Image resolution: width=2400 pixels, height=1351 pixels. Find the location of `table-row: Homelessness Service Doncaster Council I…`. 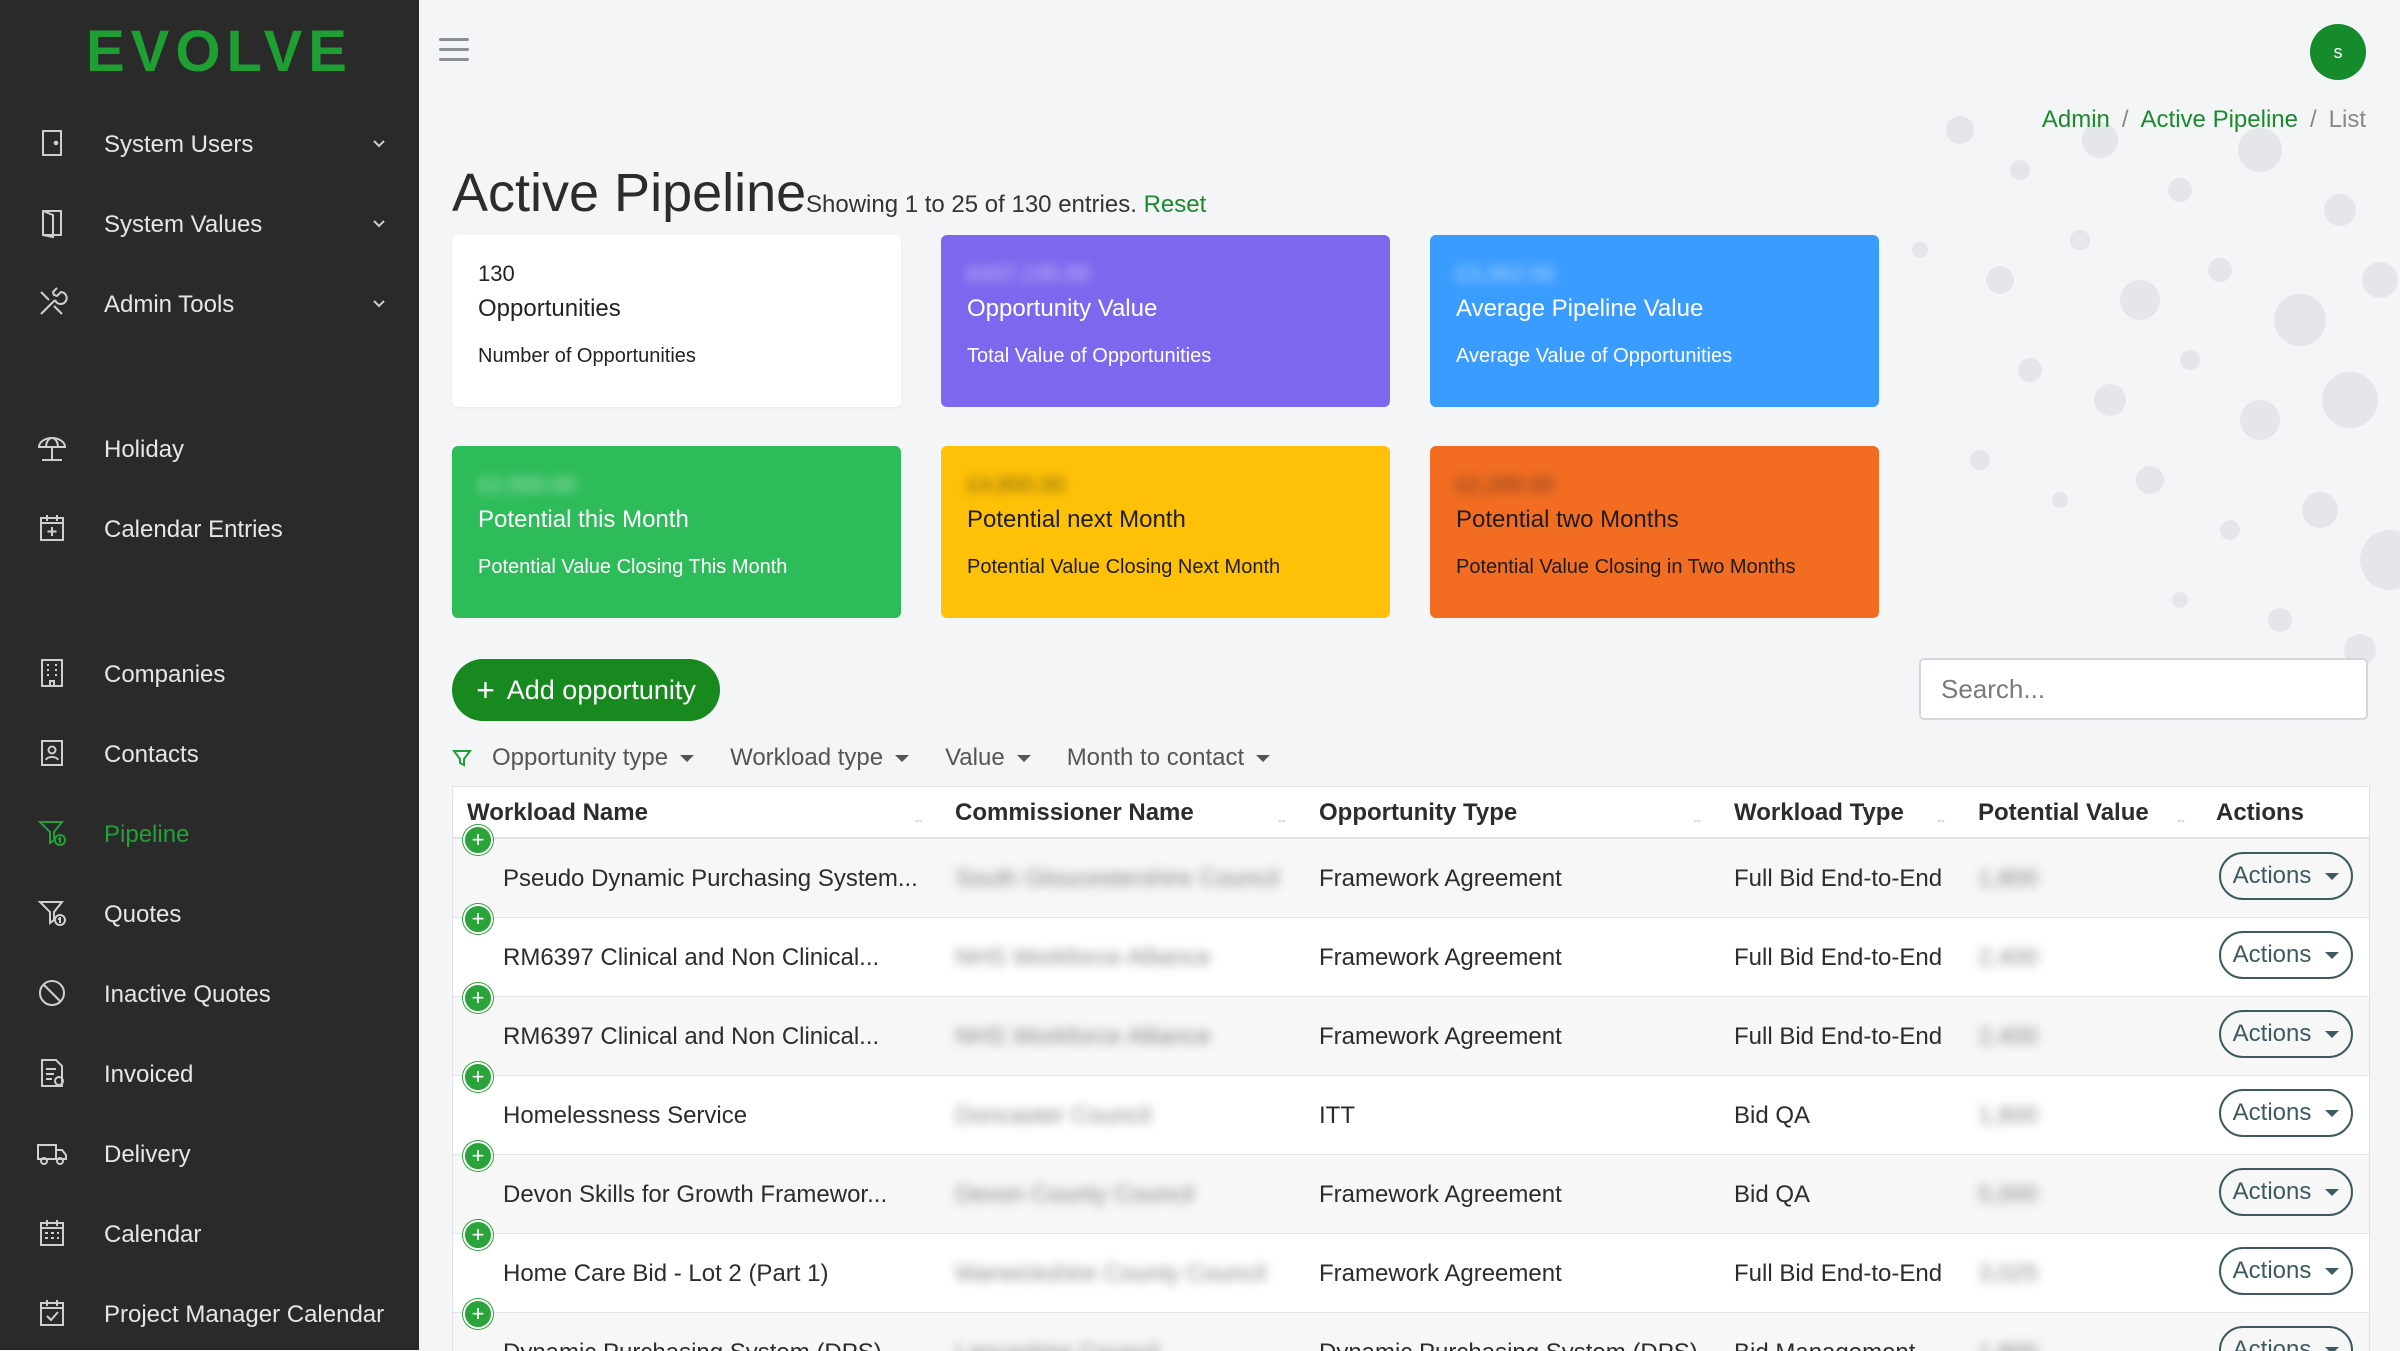

table-row: Homelessness Service Doncaster Council I… is located at coordinates (1411, 1115).